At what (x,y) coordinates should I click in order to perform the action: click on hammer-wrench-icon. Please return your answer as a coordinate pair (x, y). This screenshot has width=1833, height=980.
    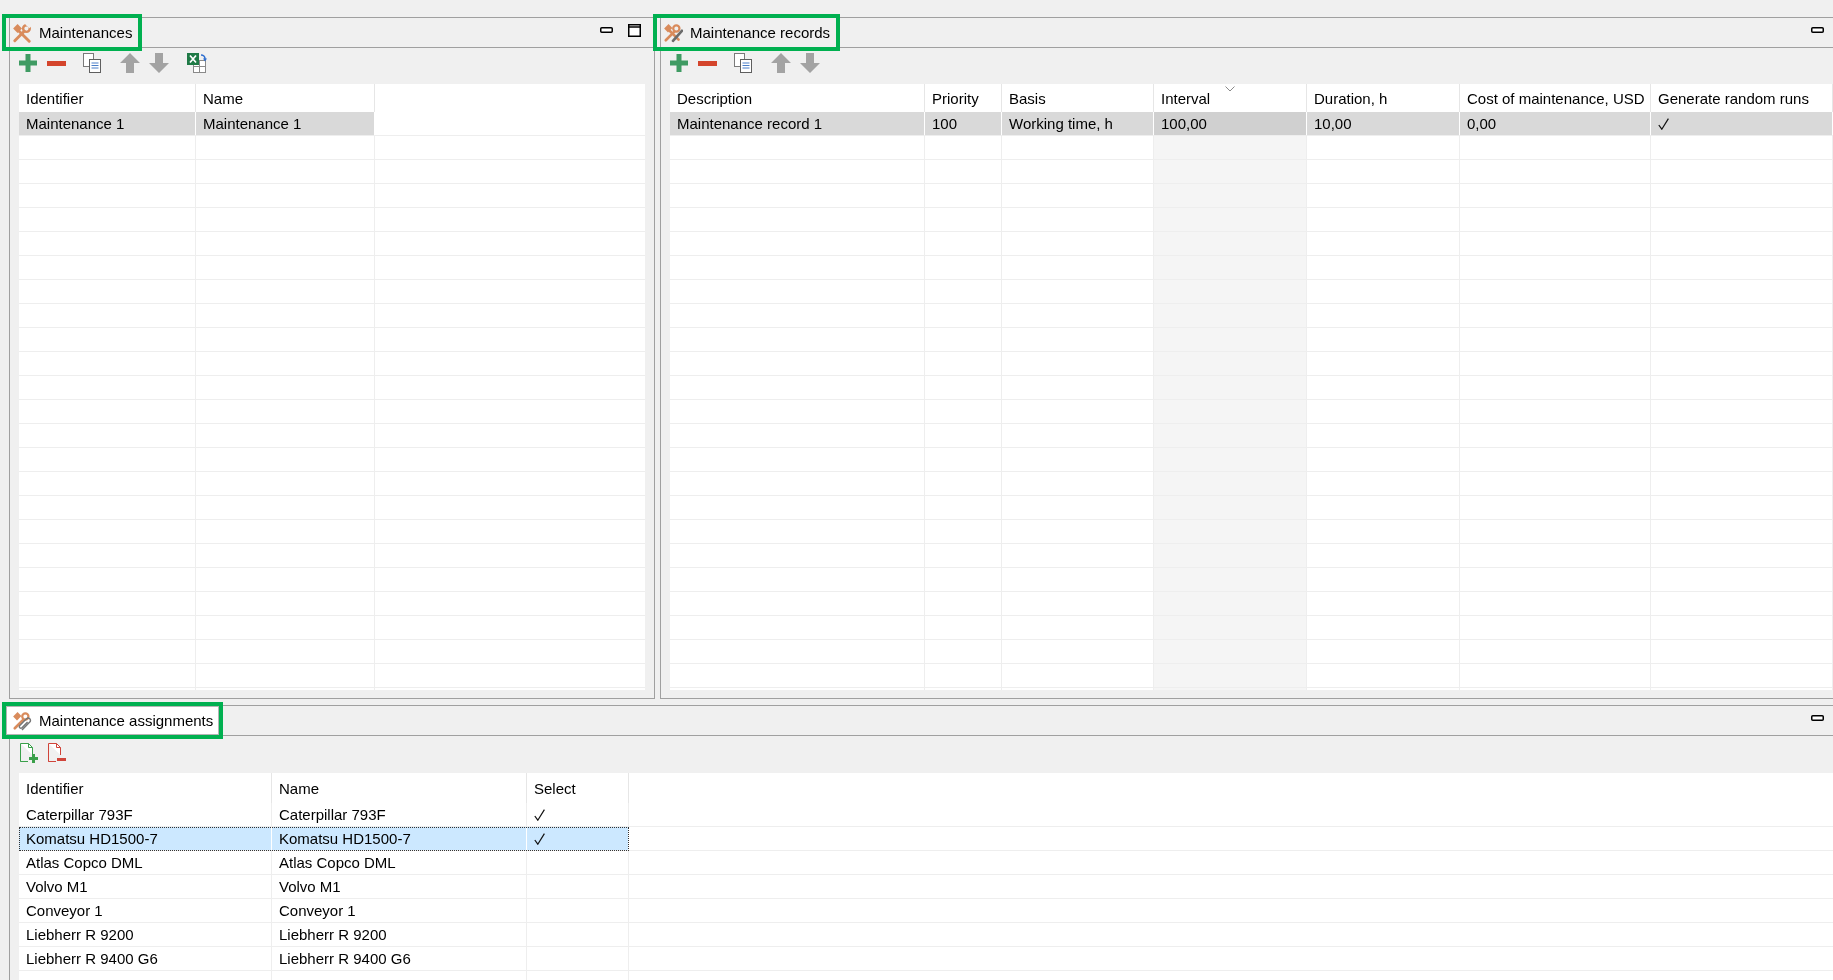
    Looking at the image, I should click on (22, 32).